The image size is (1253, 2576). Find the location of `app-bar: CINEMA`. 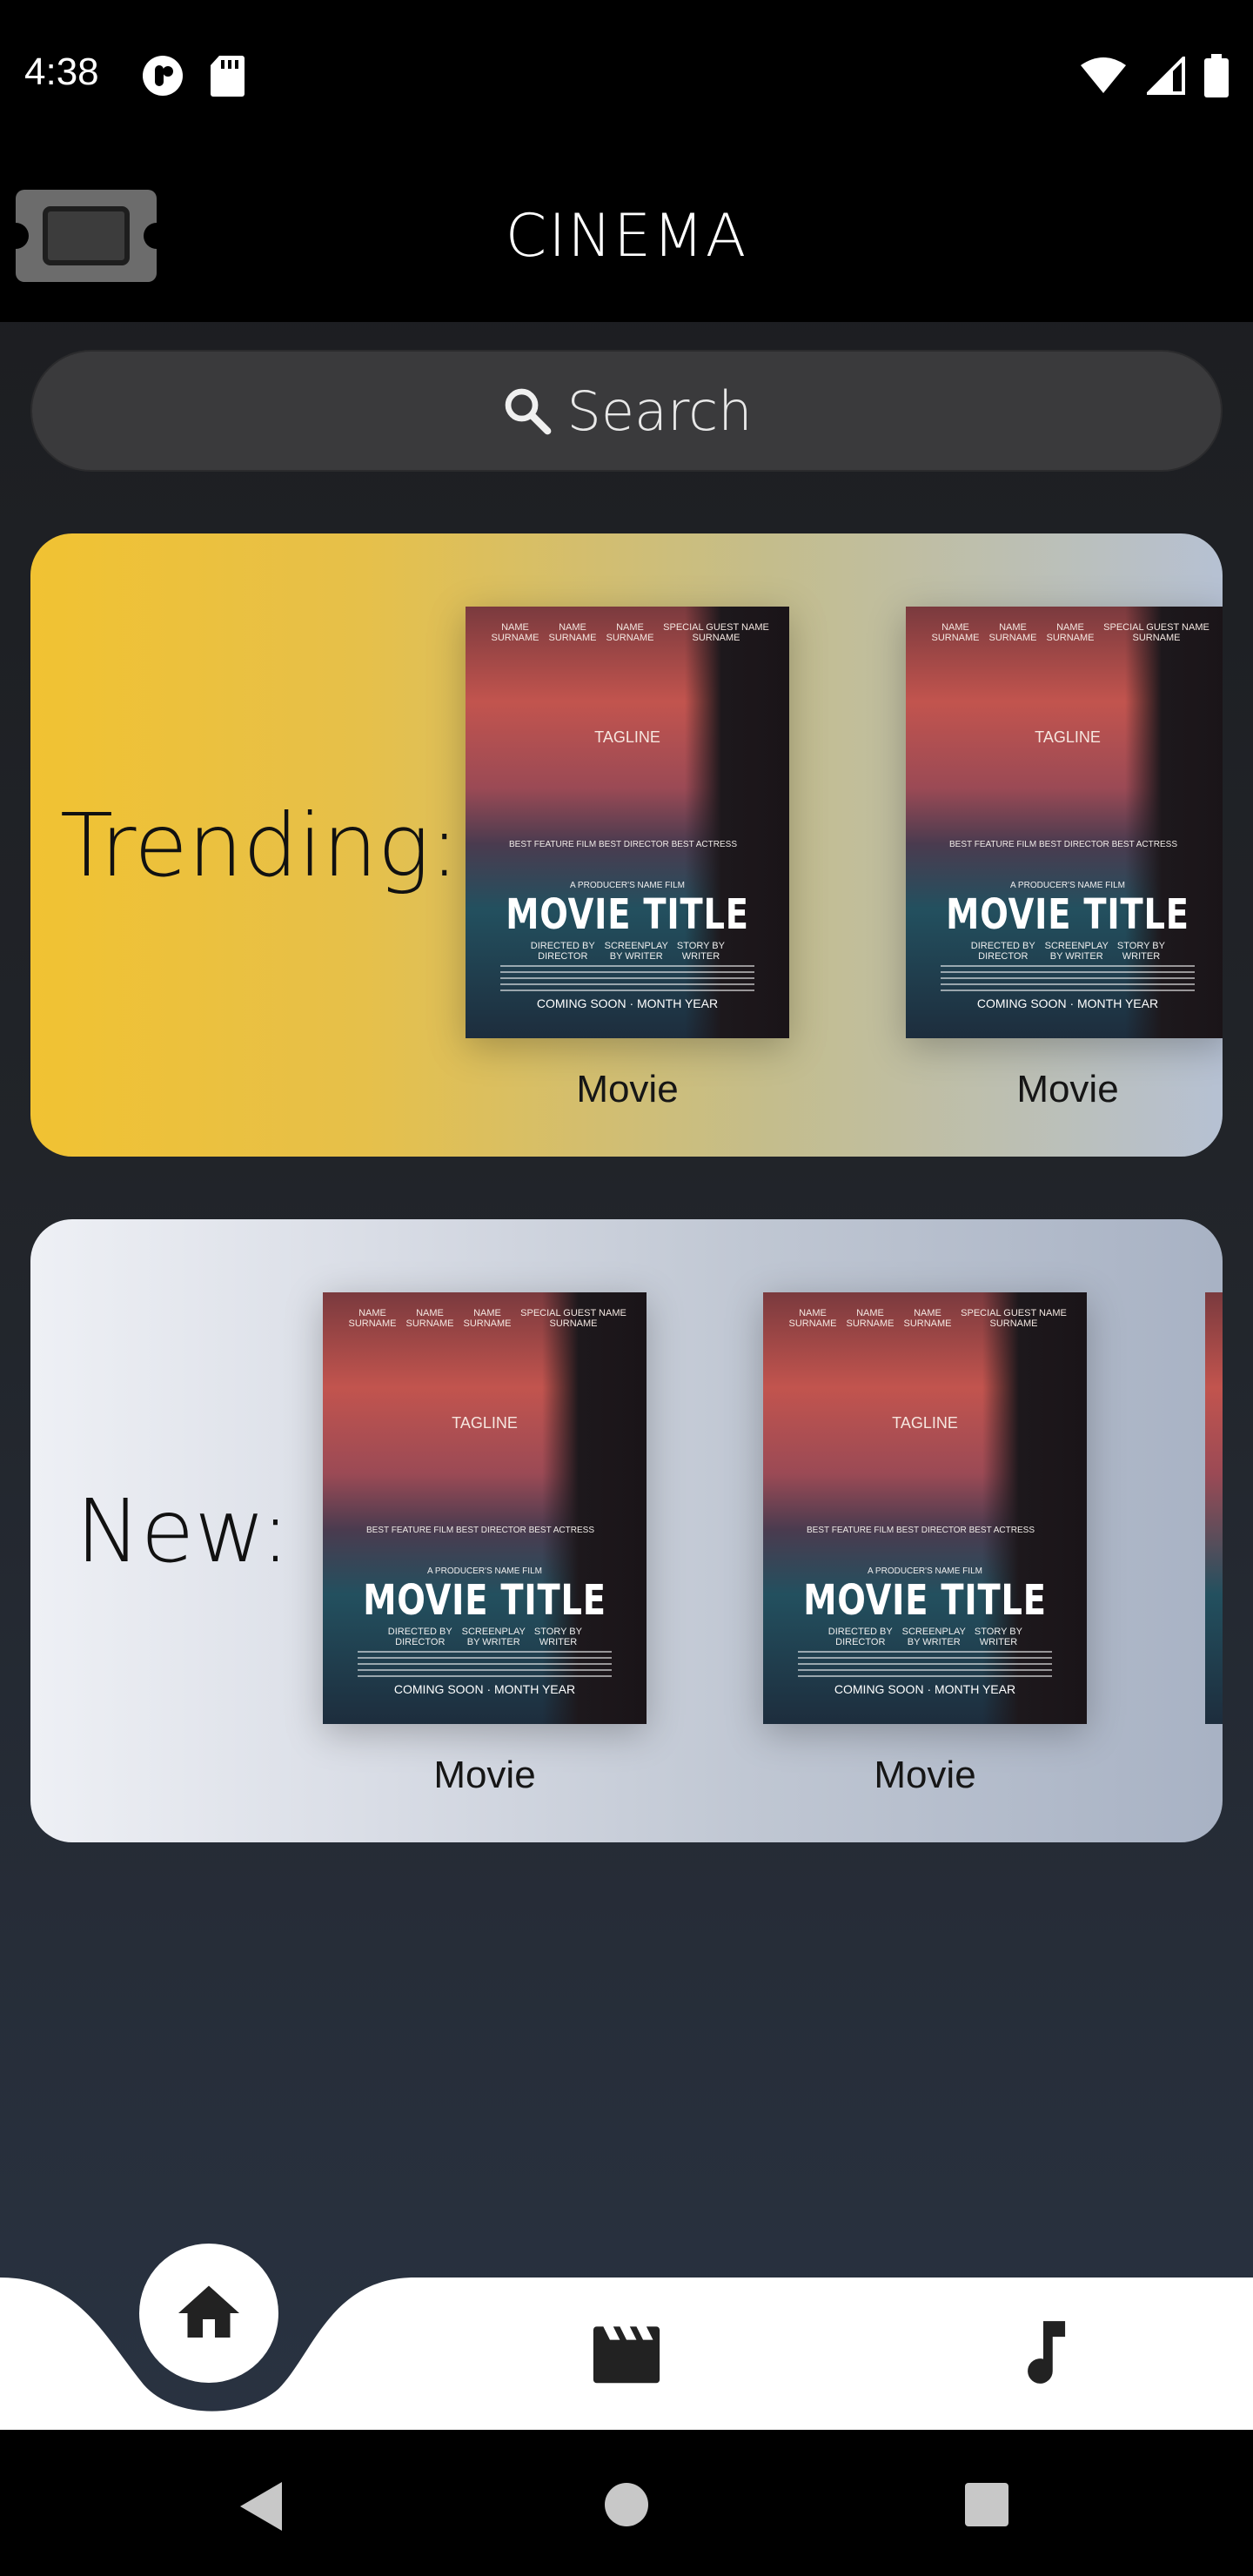

app-bar: CINEMA is located at coordinates (626, 235).